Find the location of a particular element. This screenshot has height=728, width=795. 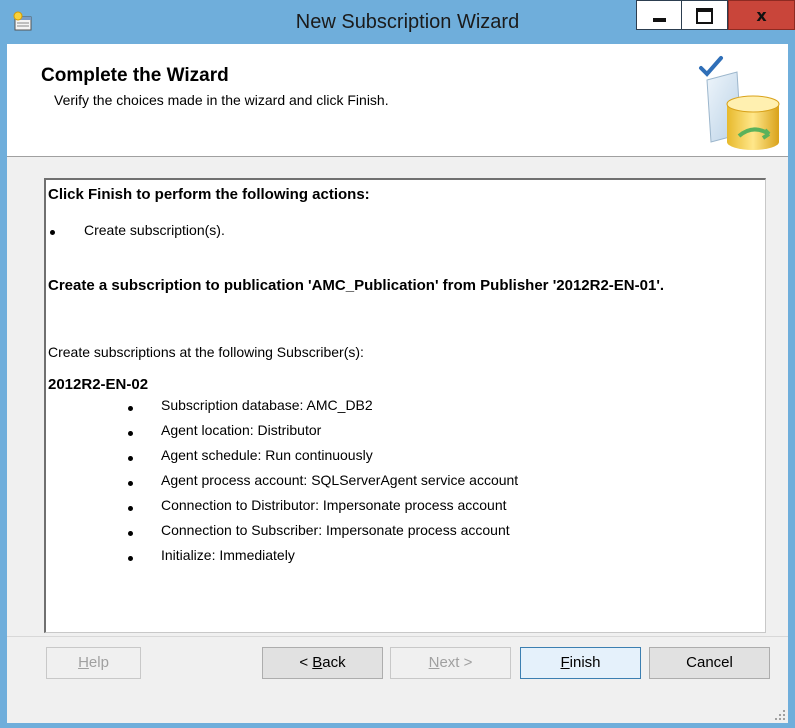

page-title: Complete the Wizard is located at coordinates (135, 75).